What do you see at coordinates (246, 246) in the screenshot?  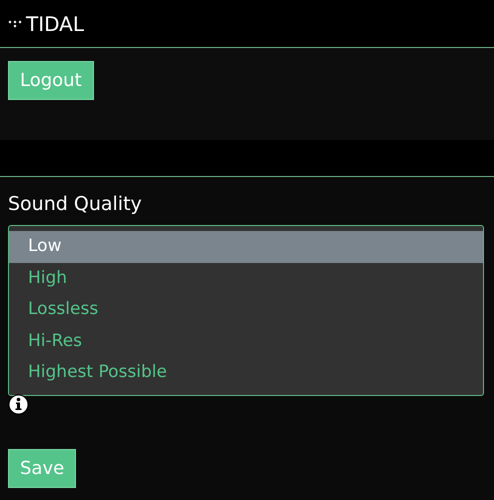 I see `list-option: Low` at bounding box center [246, 246].